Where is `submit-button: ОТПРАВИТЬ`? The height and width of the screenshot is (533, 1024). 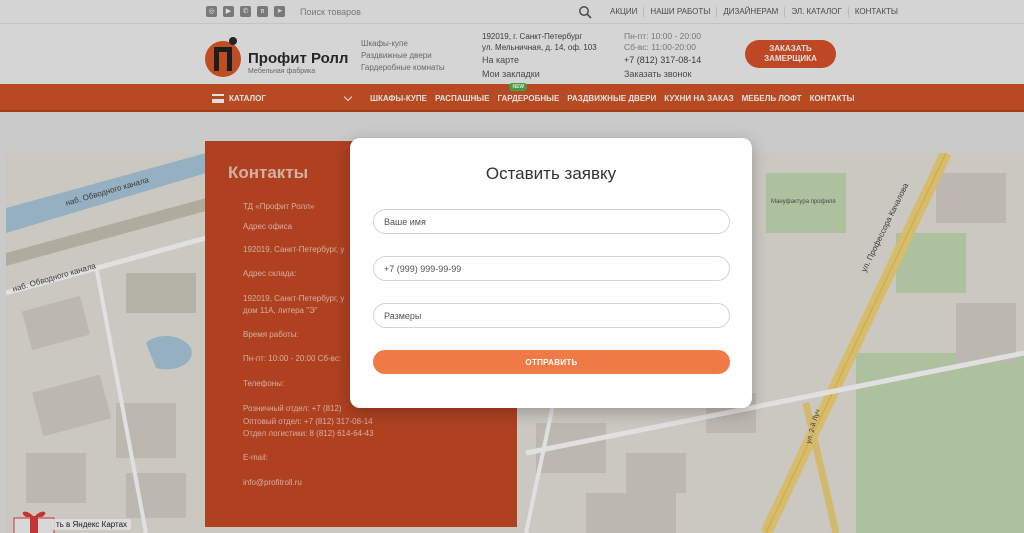
submit-button: ОТПРАВИТЬ is located at coordinates (551, 362).